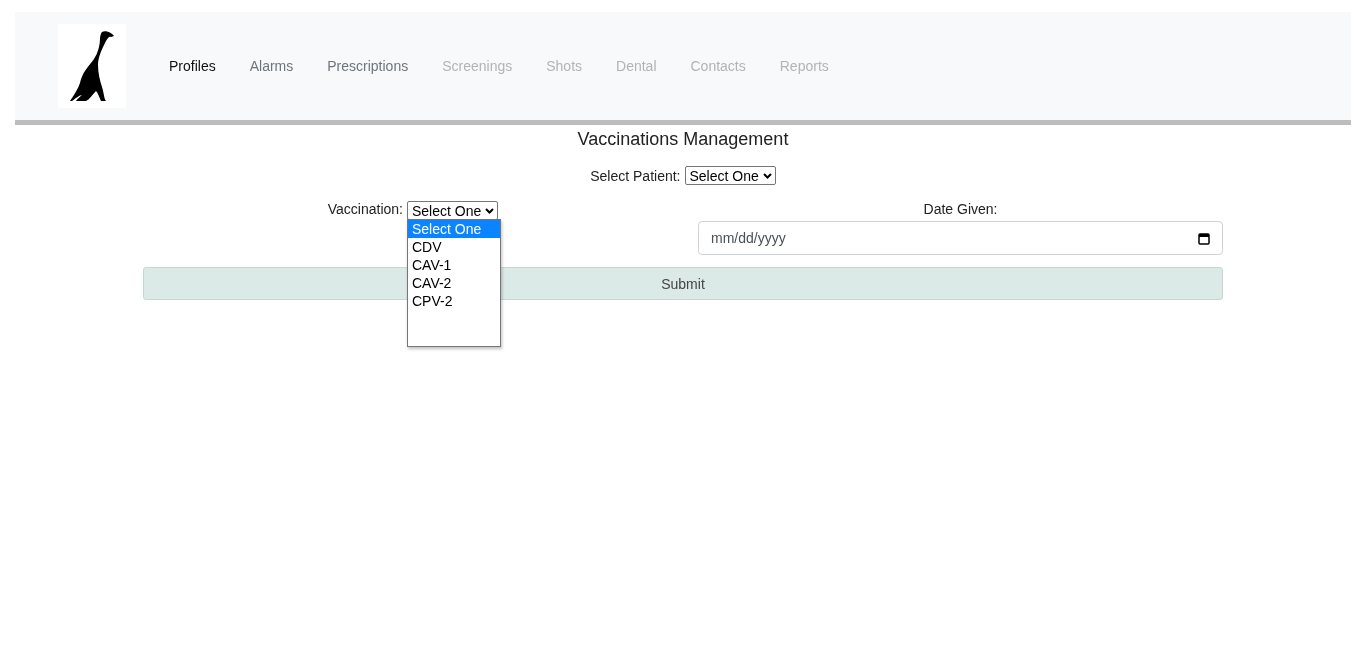  I want to click on nav-link: Alarms, so click(271, 66).